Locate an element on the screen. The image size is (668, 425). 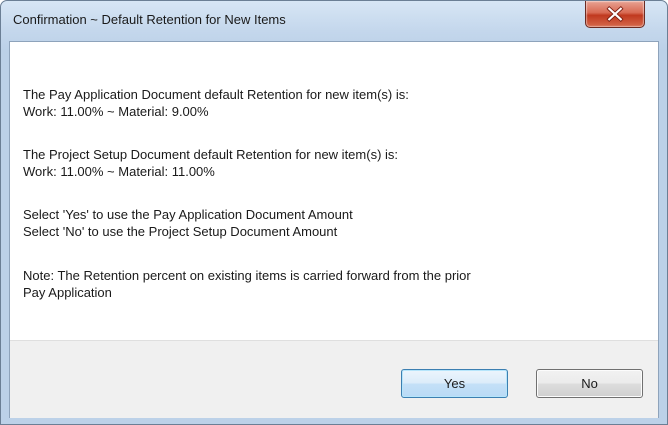
close-icon is located at coordinates (615, 14).